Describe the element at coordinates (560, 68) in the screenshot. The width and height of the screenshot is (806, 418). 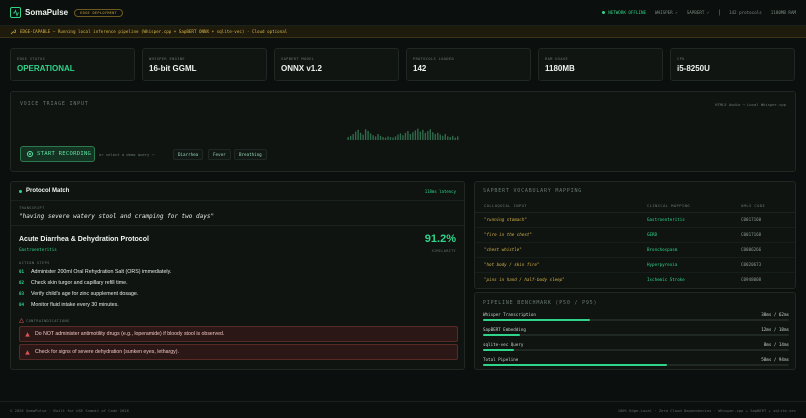
I see `stat-value: 1180MB` at that location.